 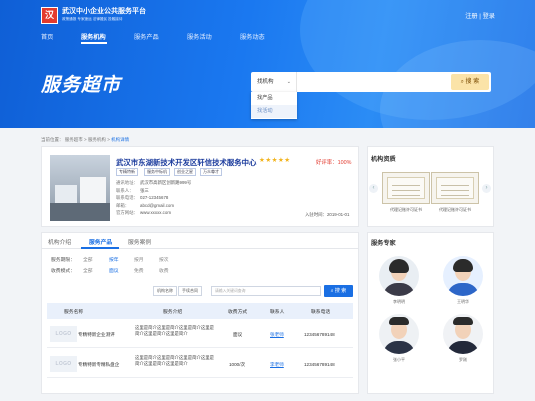 I want to click on search-field-contract: 手续合同, so click(x=190, y=291).